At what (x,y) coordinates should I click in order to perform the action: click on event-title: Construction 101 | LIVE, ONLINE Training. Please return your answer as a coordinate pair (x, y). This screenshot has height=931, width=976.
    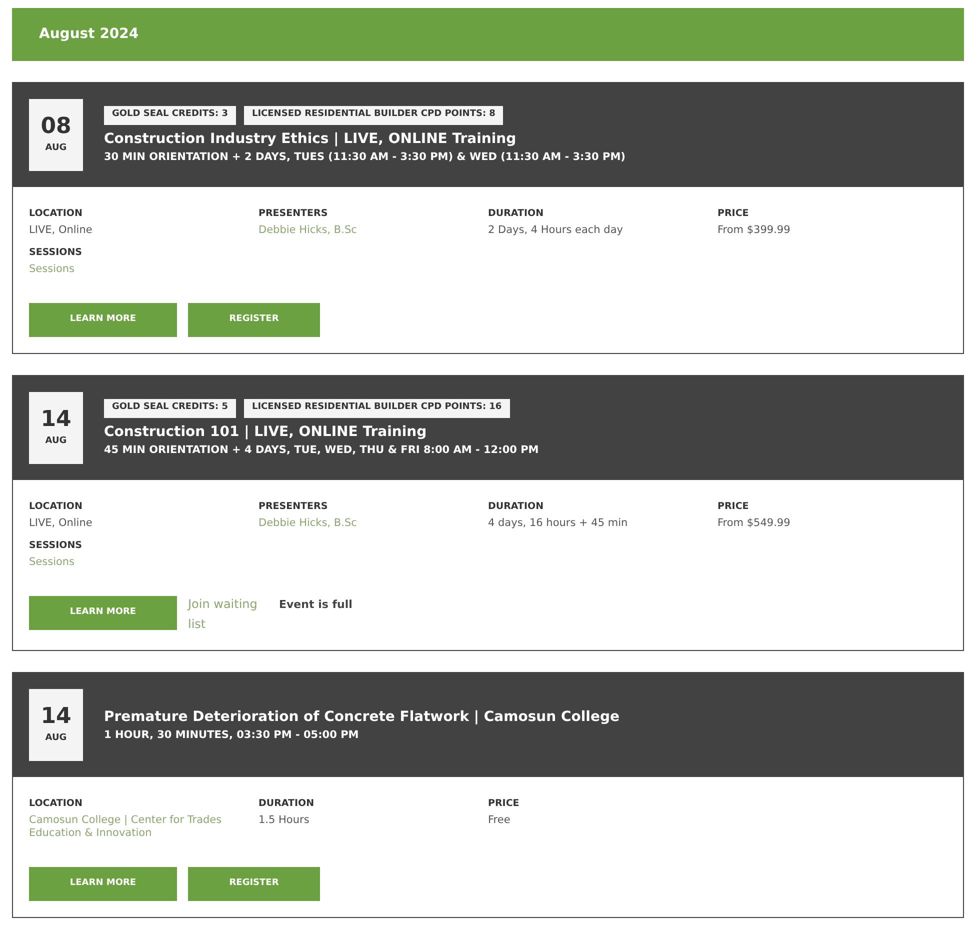
    Looking at the image, I should click on (321, 432).